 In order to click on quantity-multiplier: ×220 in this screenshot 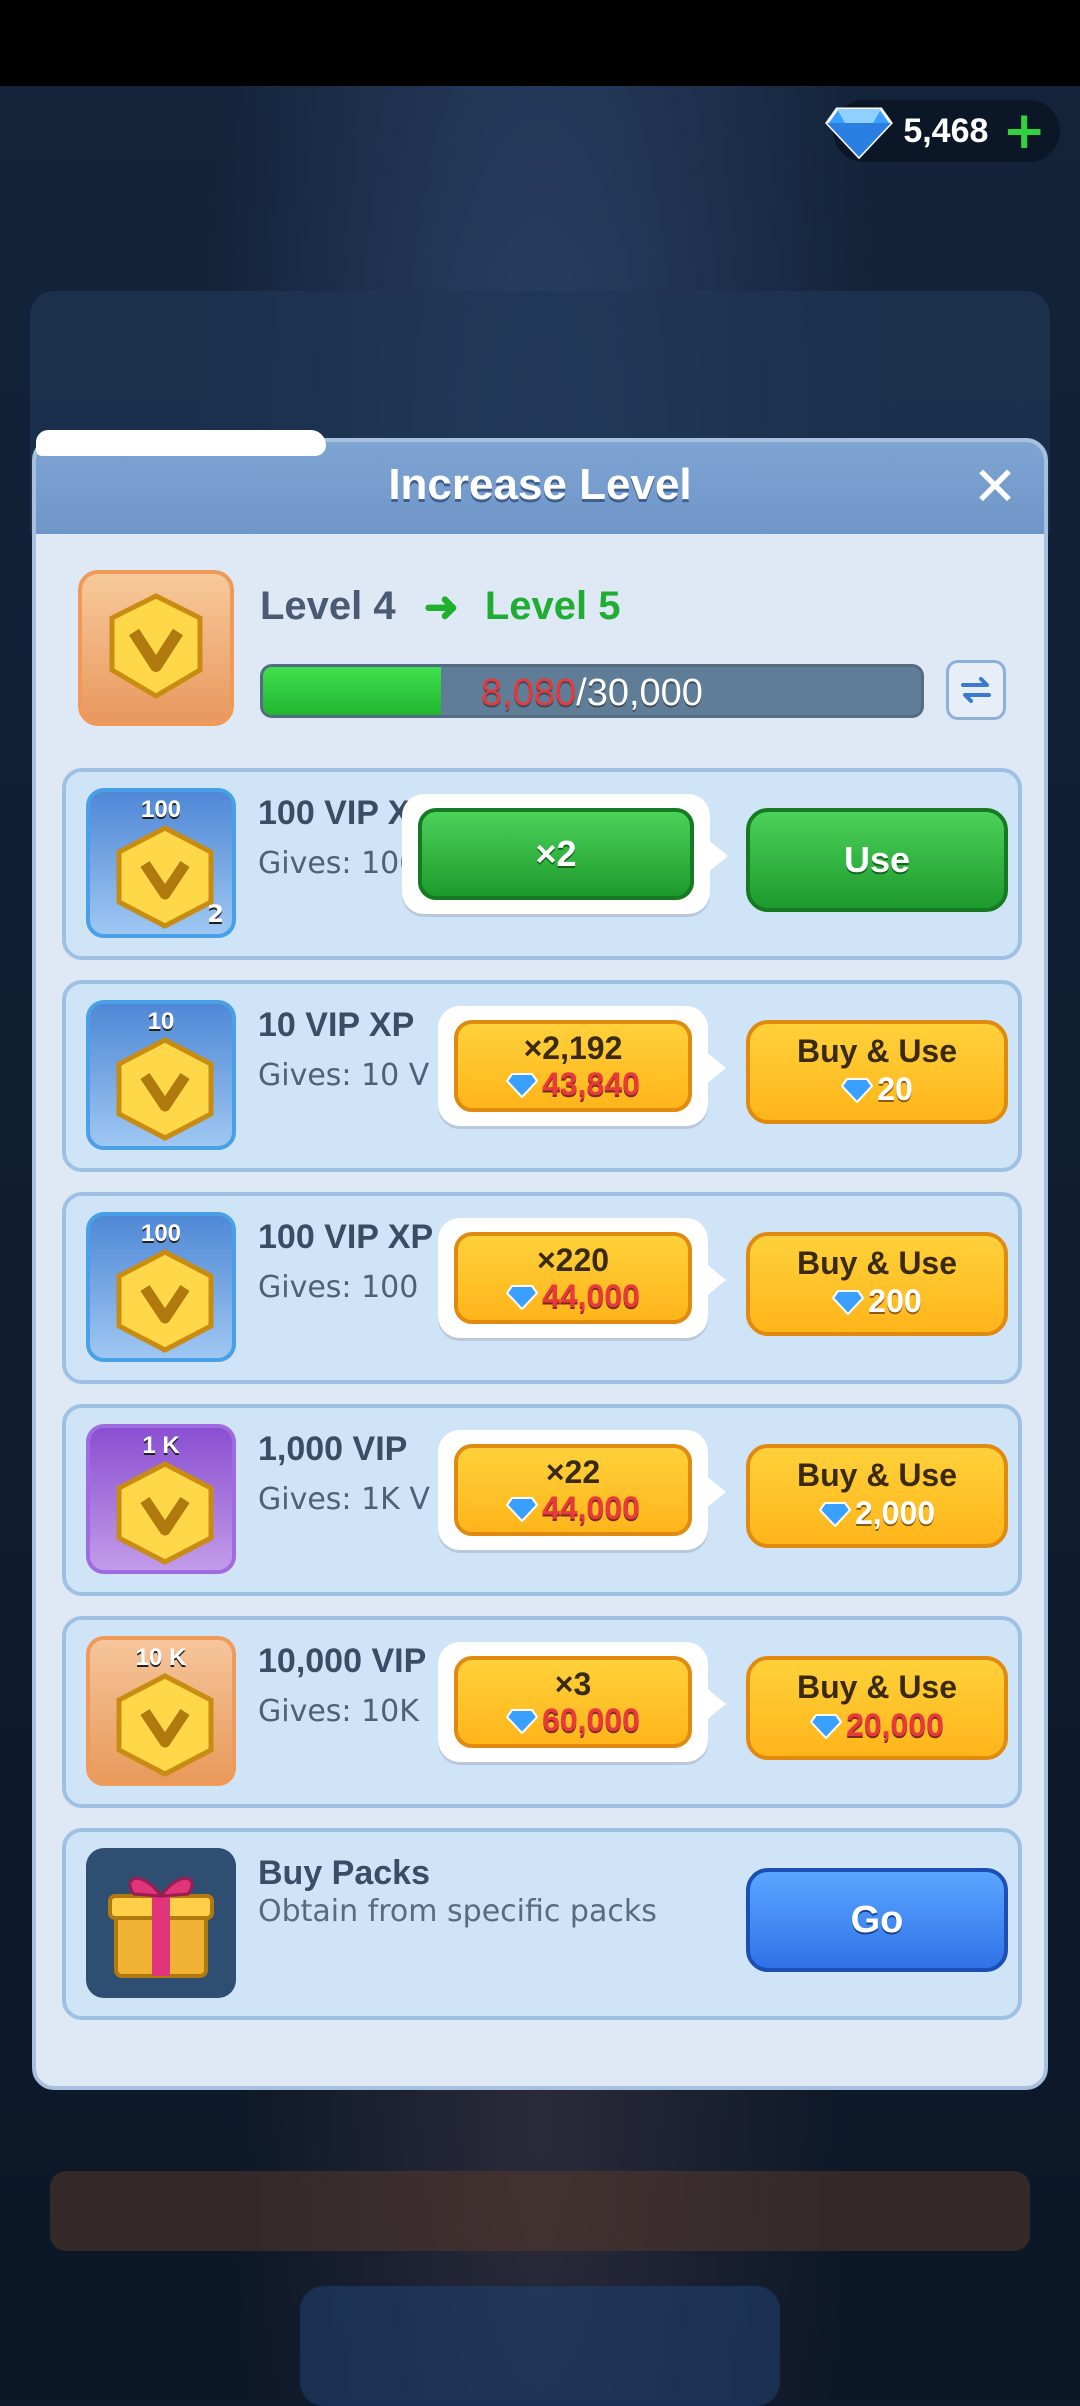, I will do `click(573, 1260)`.